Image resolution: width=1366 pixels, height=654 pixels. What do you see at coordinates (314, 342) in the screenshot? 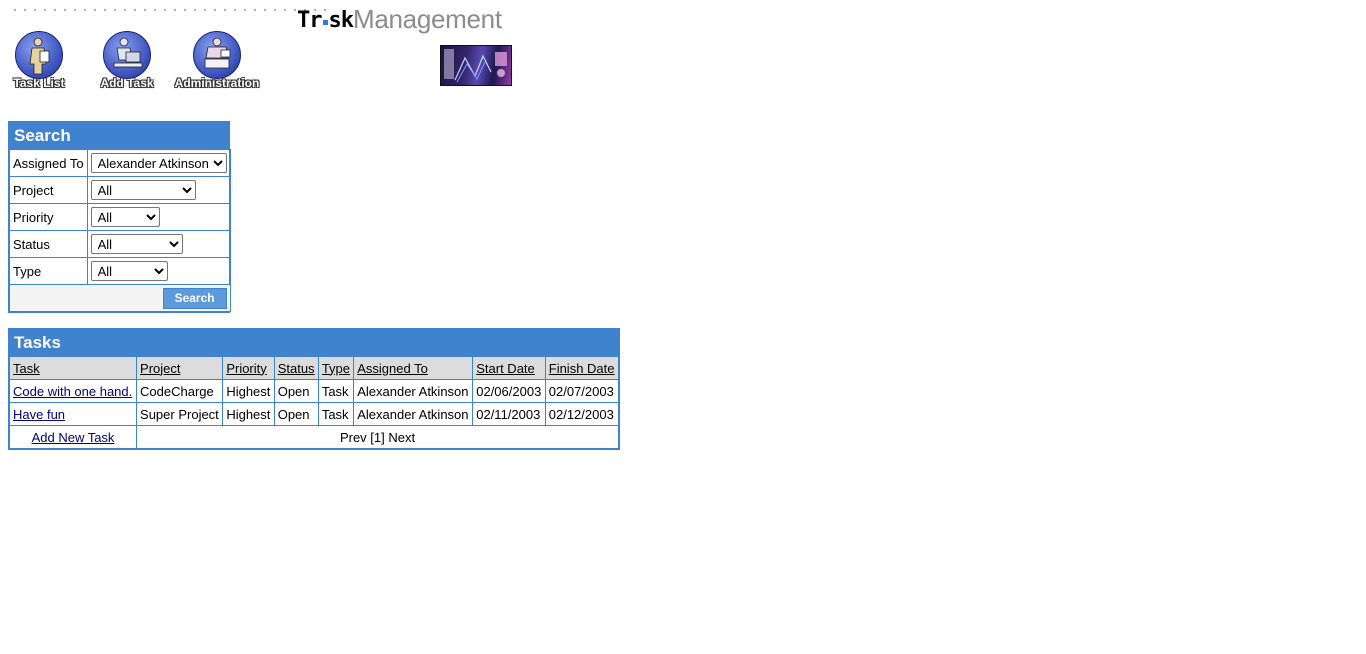
I see `tasks-panel-title: Tasks` at bounding box center [314, 342].